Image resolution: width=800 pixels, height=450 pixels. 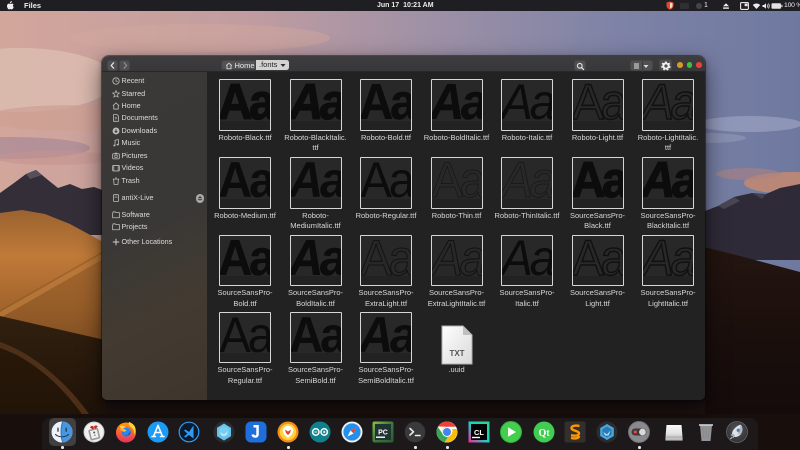 What do you see at coordinates (383, 433) in the screenshot?
I see `svg-text: PC` at bounding box center [383, 433].